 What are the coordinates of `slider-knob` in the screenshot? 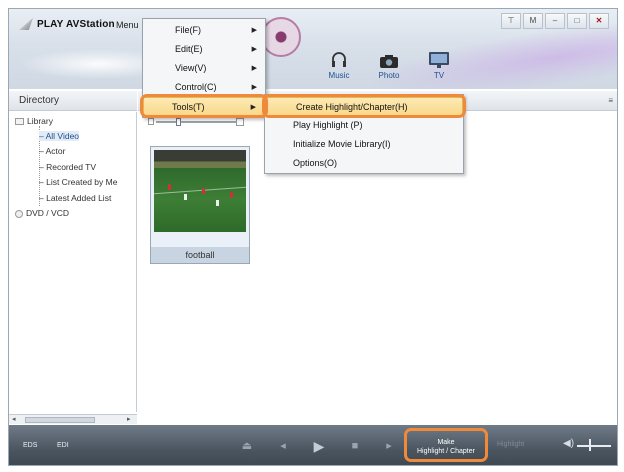 It's located at (178, 122).